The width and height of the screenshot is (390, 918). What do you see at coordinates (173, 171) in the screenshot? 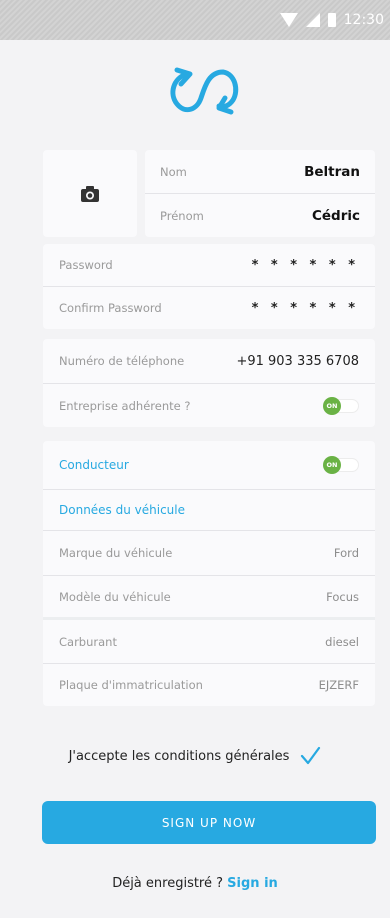
I see `nom-label: Nom` at bounding box center [173, 171].